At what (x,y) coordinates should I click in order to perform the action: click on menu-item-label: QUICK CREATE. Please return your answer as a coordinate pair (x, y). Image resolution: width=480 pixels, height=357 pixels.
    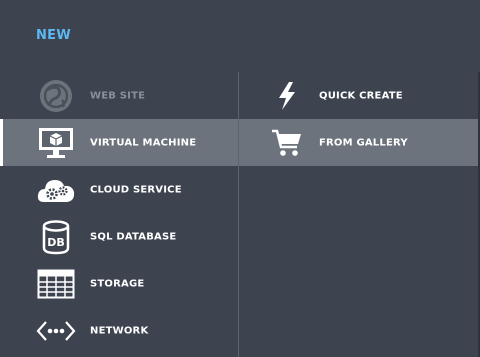
    Looking at the image, I should click on (361, 95).